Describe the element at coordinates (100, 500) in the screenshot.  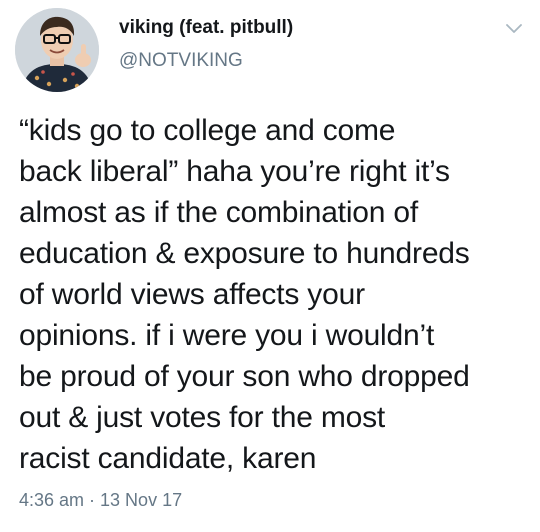
I see `tweet-timestamp: 4:36 am · 13 Nov 17` at that location.